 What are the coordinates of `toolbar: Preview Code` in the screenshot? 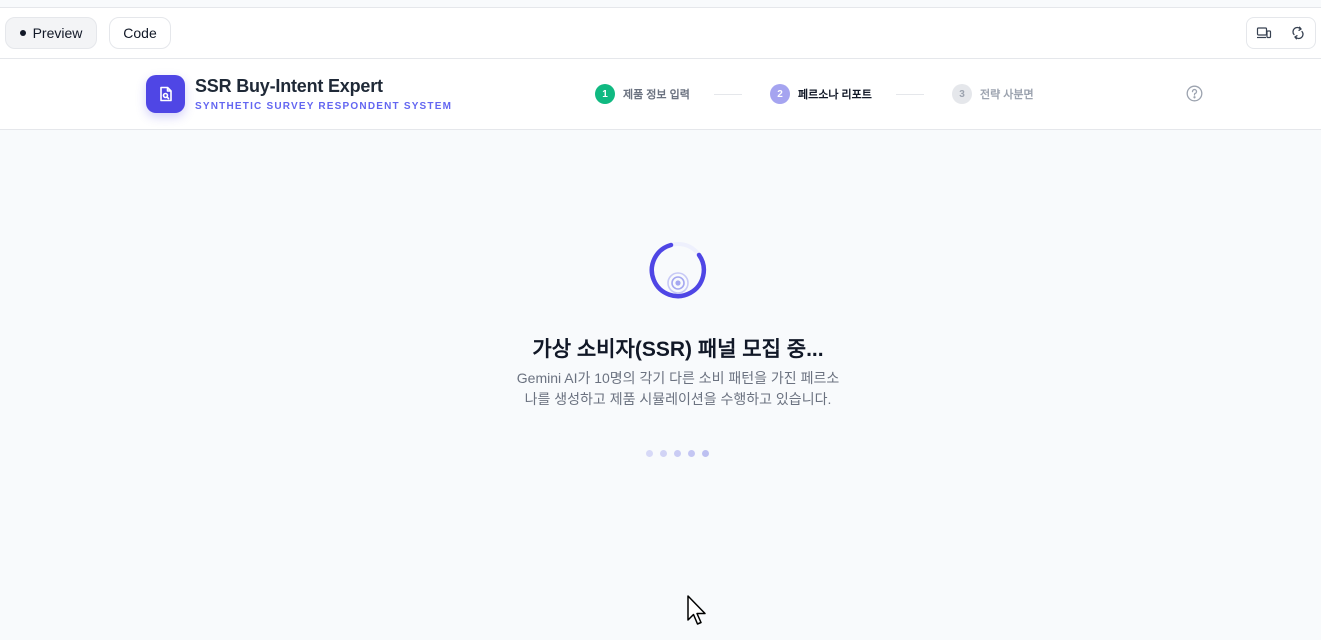 It's located at (660, 33).